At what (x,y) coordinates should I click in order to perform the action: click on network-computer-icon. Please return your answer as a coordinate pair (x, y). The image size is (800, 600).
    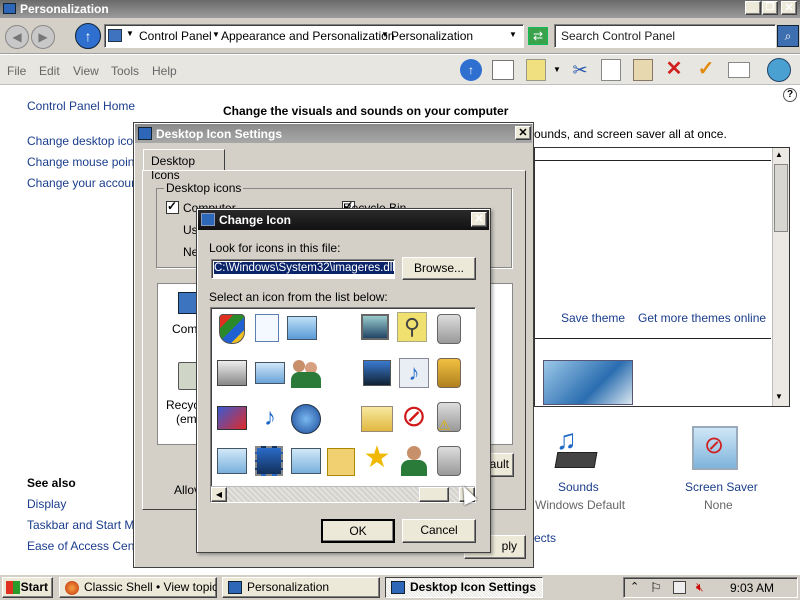
    Looking at the image, I should click on (377, 373).